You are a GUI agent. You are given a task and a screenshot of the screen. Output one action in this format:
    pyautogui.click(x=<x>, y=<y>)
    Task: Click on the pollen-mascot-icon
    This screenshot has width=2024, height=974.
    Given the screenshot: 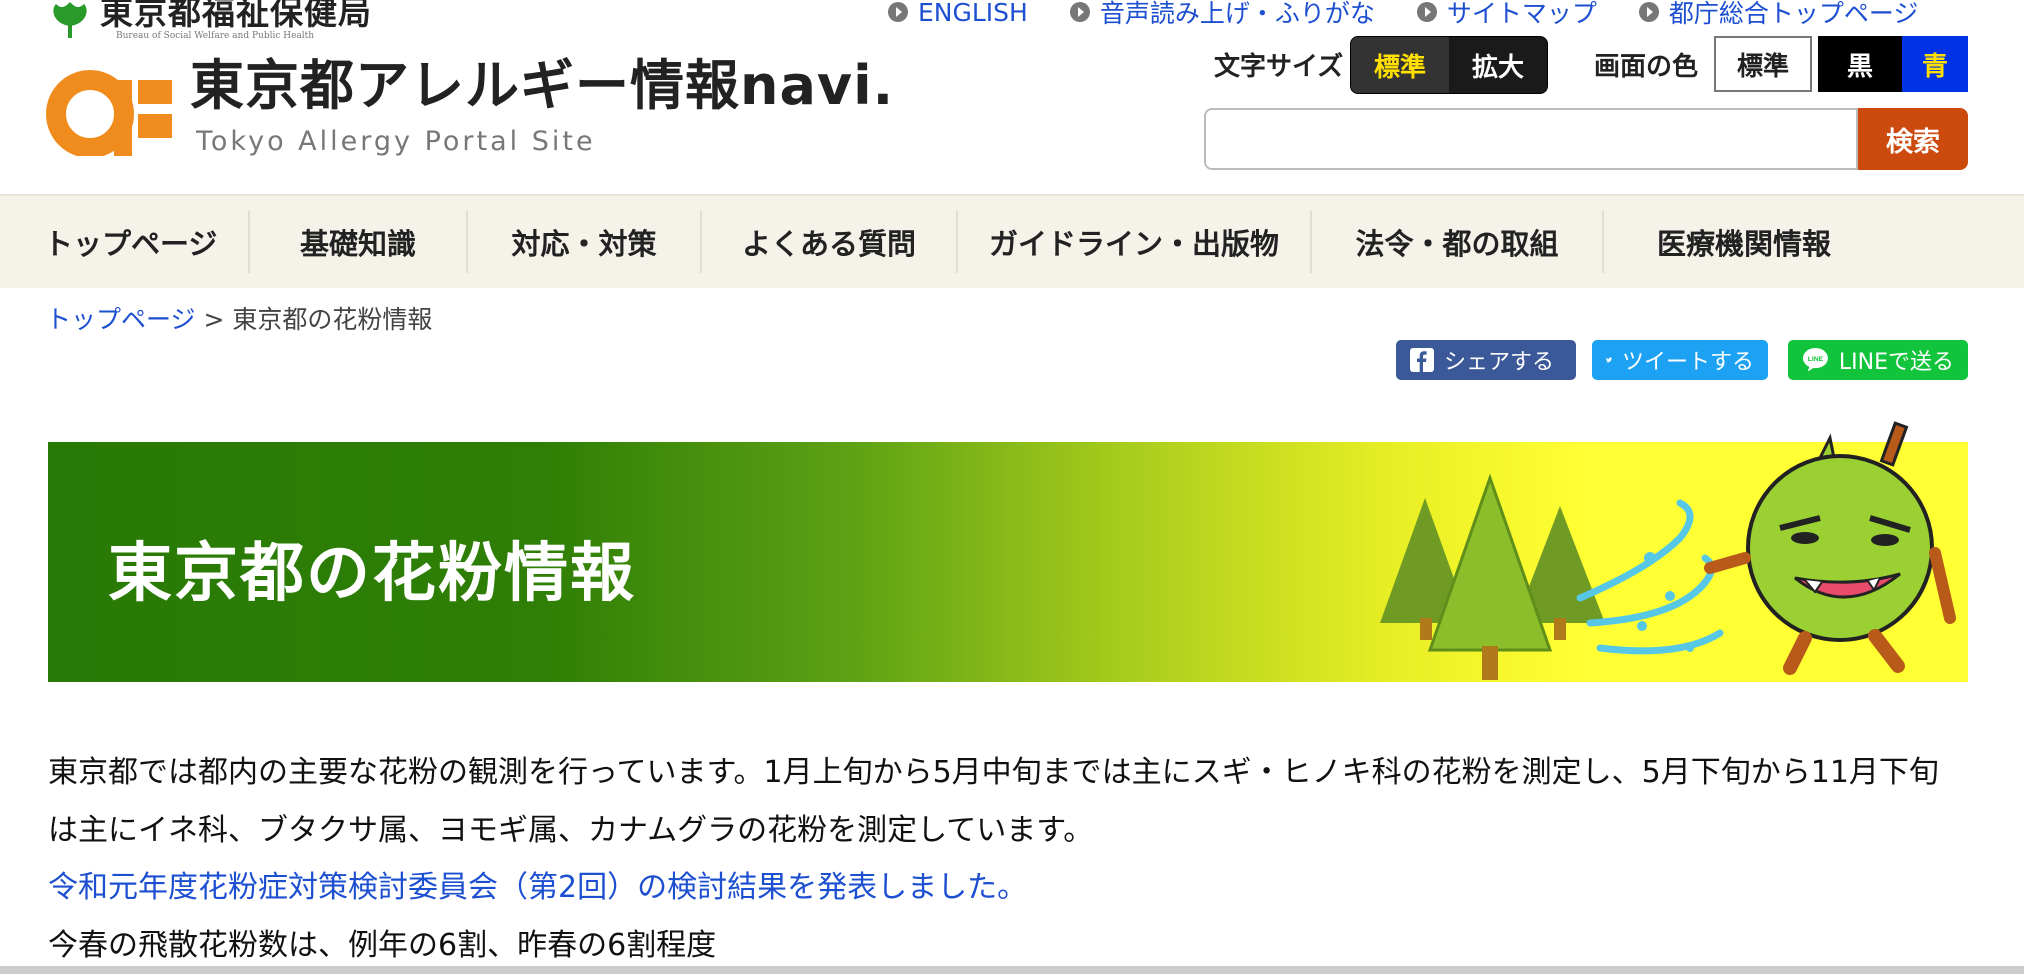 What is the action you would take?
    pyautogui.click(x=1830, y=548)
    